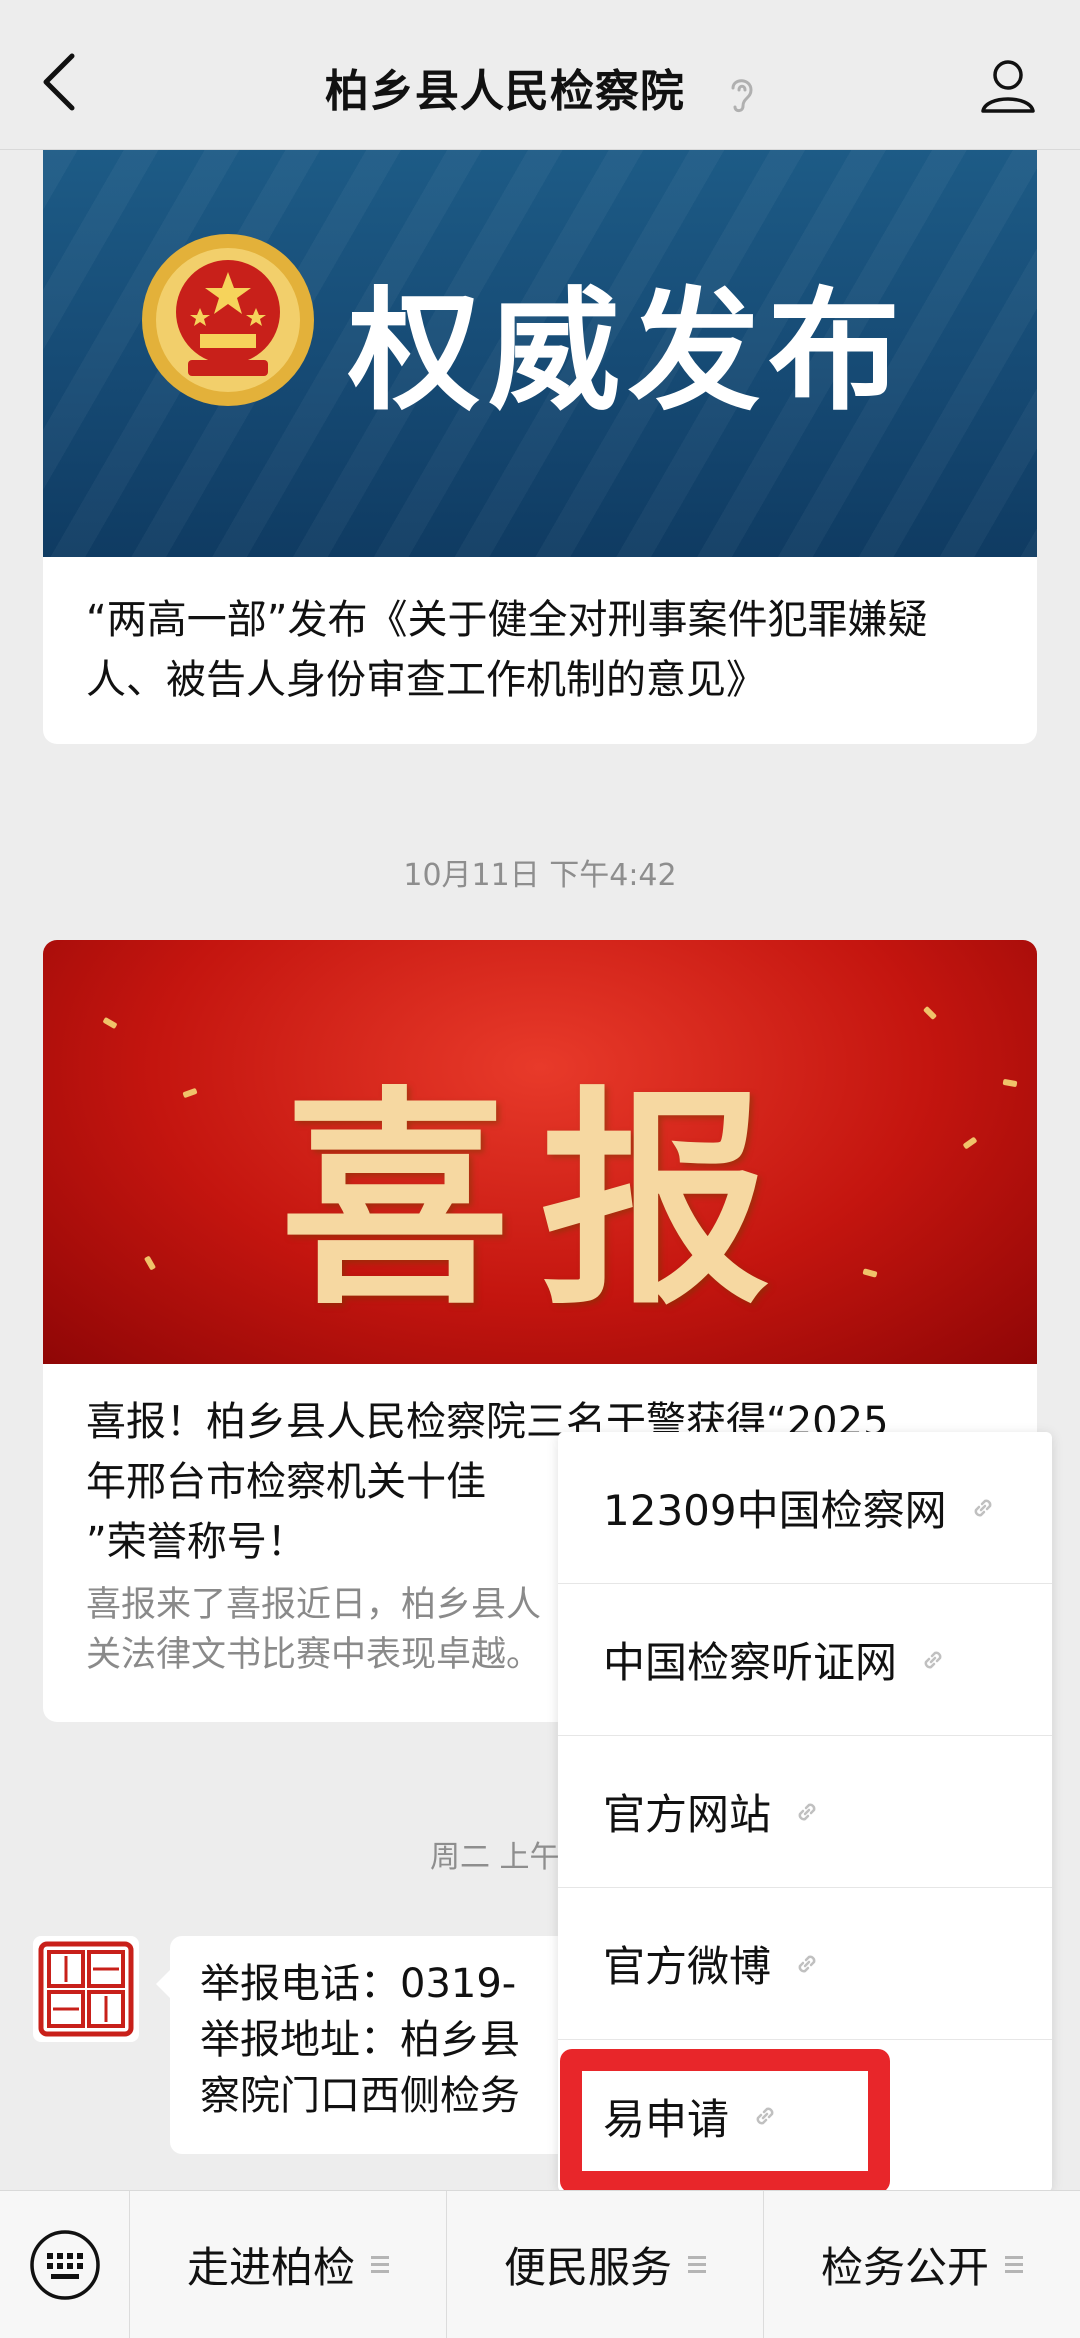  Describe the element at coordinates (495, 1857) in the screenshot. I see `timestamp: 周二 上午` at that location.